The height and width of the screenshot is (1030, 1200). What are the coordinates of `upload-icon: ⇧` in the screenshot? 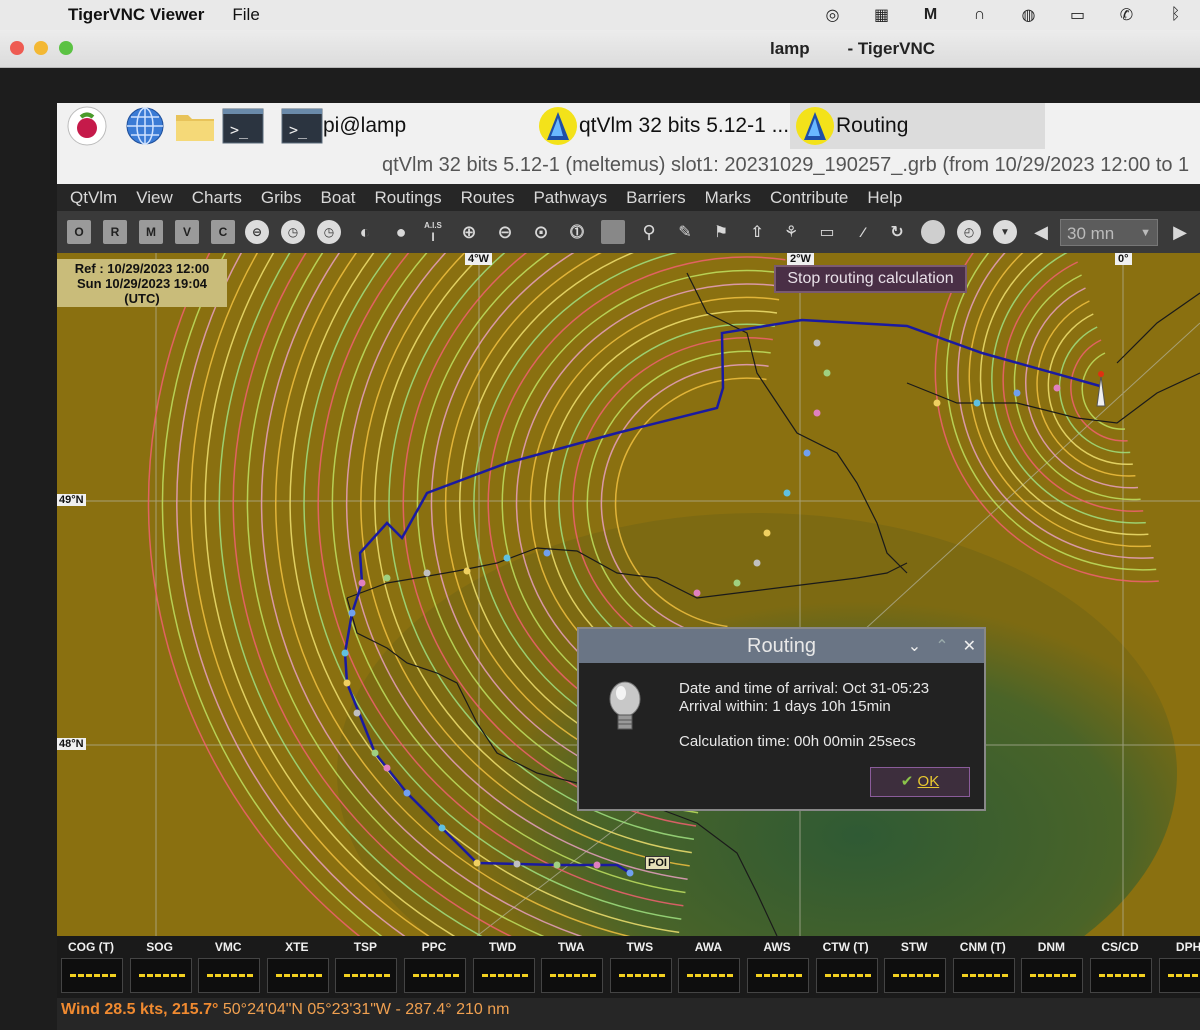 It's located at (757, 232).